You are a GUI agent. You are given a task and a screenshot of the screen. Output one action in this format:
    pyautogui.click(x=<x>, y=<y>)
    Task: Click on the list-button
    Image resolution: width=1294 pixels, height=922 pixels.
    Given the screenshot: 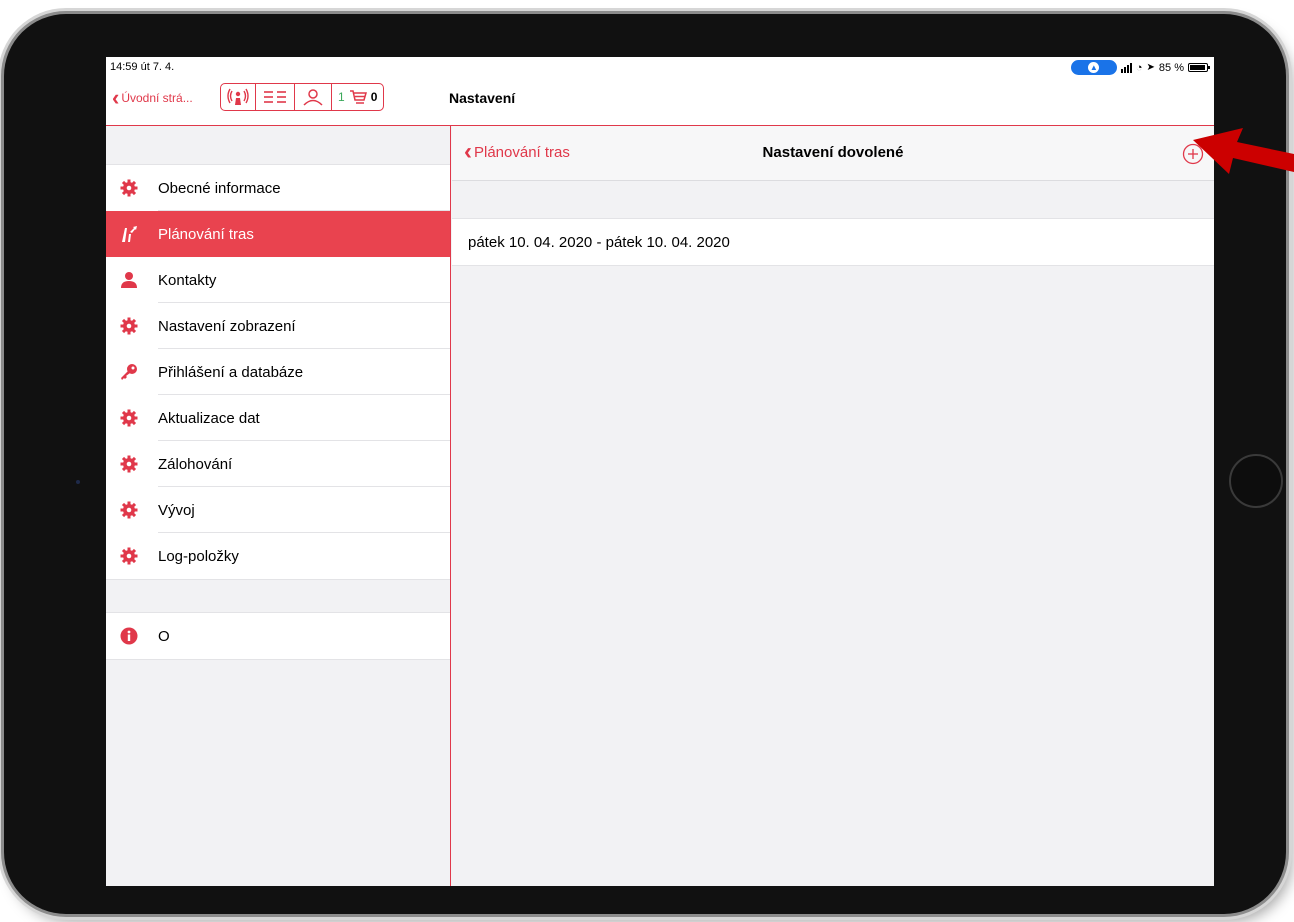 What is the action you would take?
    pyautogui.click(x=275, y=97)
    